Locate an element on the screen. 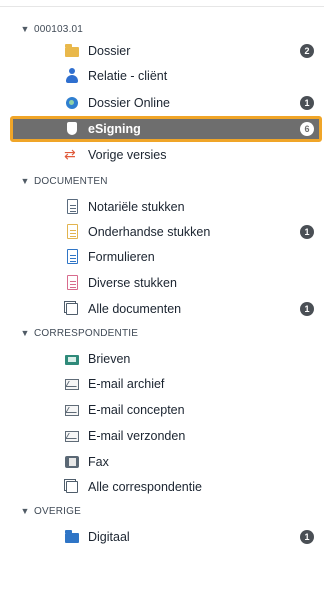  mail-sent-icon is located at coordinates (72, 436).